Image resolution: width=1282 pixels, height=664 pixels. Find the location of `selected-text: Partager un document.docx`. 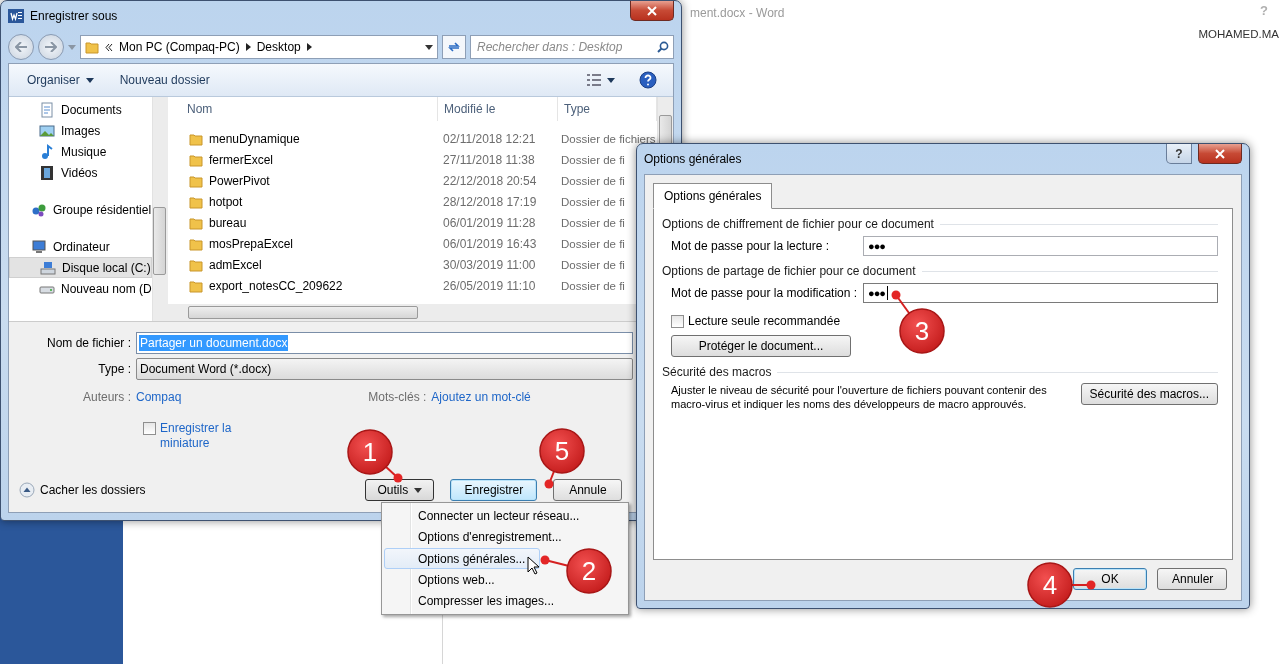

selected-text: Partager un document.docx is located at coordinates (214, 343).